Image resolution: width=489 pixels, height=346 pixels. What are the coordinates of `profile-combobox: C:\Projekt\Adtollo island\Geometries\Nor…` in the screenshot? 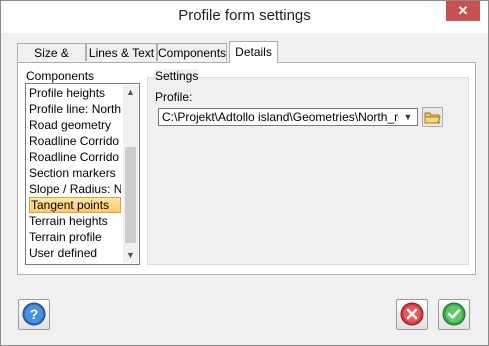 It's located at (288, 117).